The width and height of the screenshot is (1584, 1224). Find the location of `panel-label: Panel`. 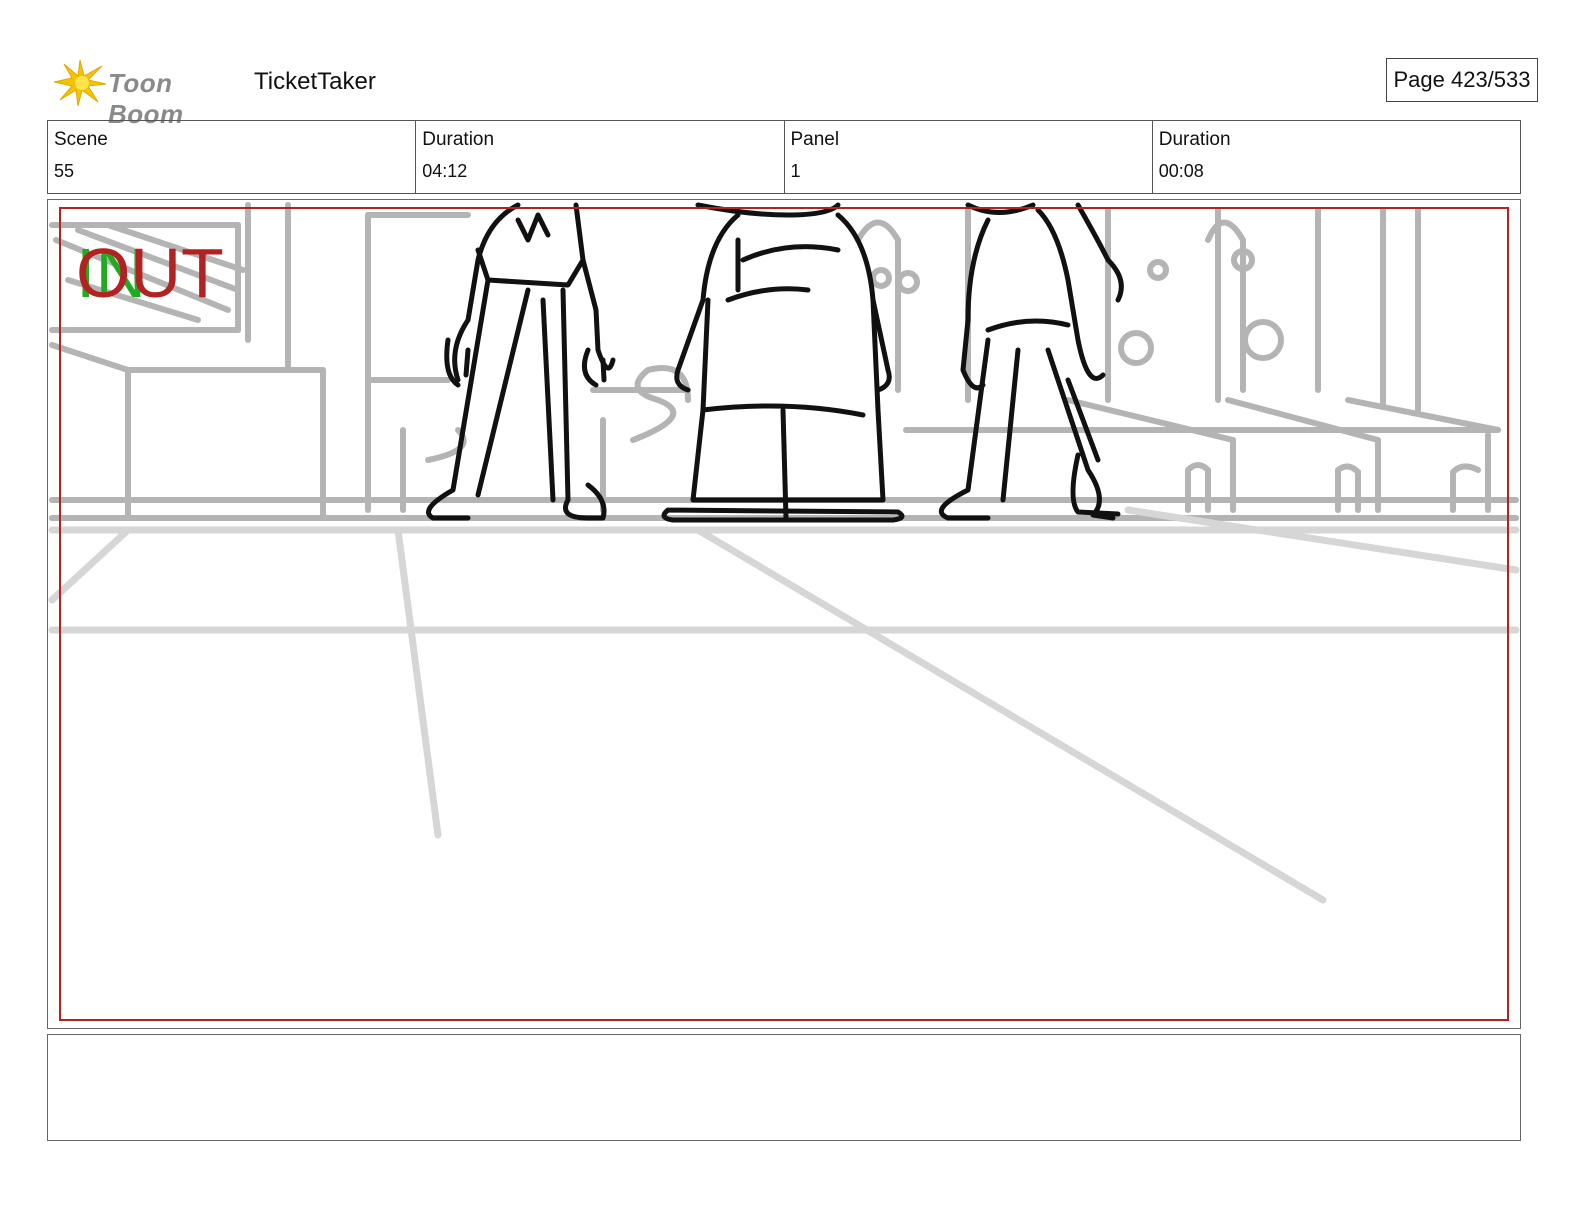

panel-label: Panel is located at coordinates (815, 139).